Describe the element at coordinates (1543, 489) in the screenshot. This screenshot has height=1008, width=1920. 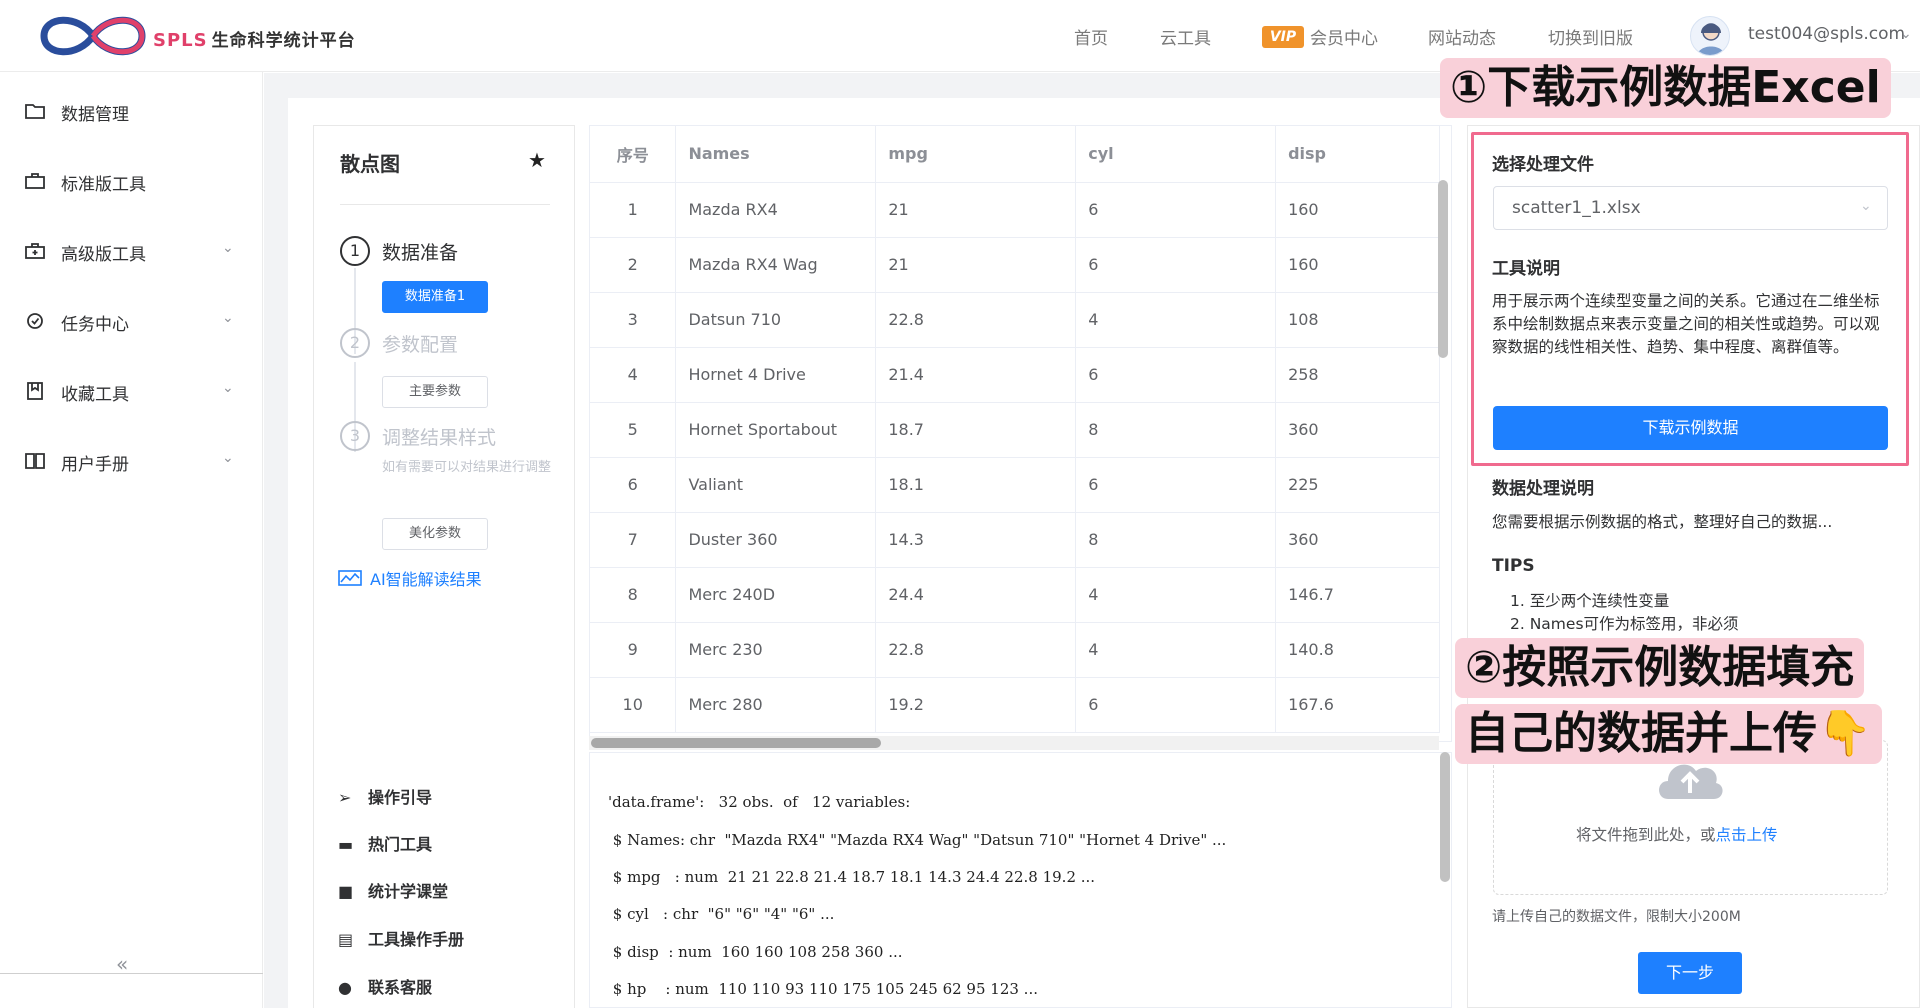
I see `data-processing-title: 数据处理说明` at that location.